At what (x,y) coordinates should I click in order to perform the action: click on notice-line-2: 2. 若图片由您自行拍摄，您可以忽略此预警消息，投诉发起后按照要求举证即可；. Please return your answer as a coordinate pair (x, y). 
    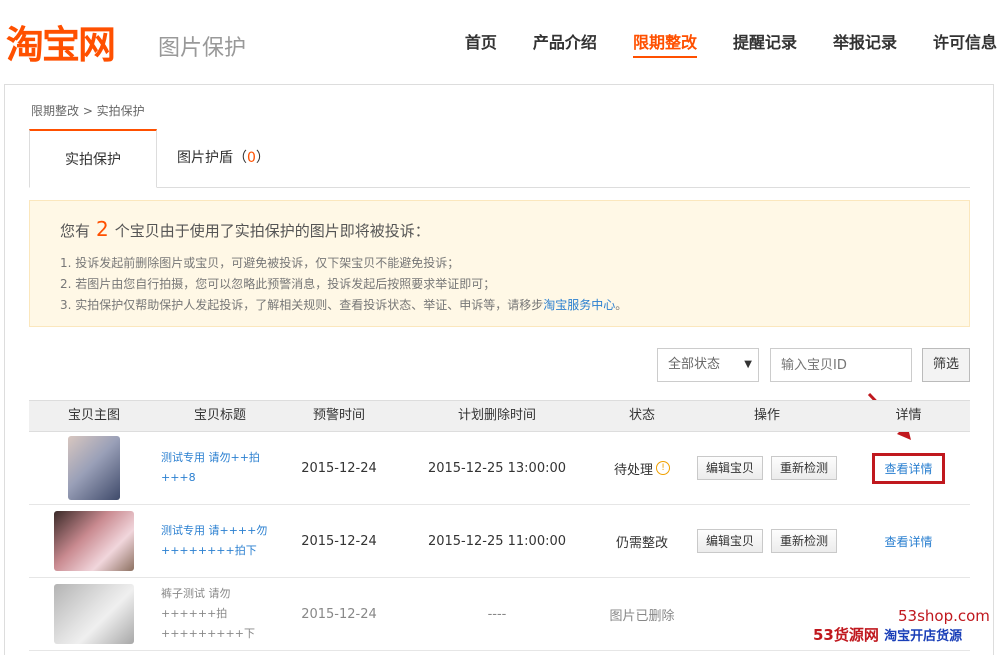
    Looking at the image, I should click on (278, 284).